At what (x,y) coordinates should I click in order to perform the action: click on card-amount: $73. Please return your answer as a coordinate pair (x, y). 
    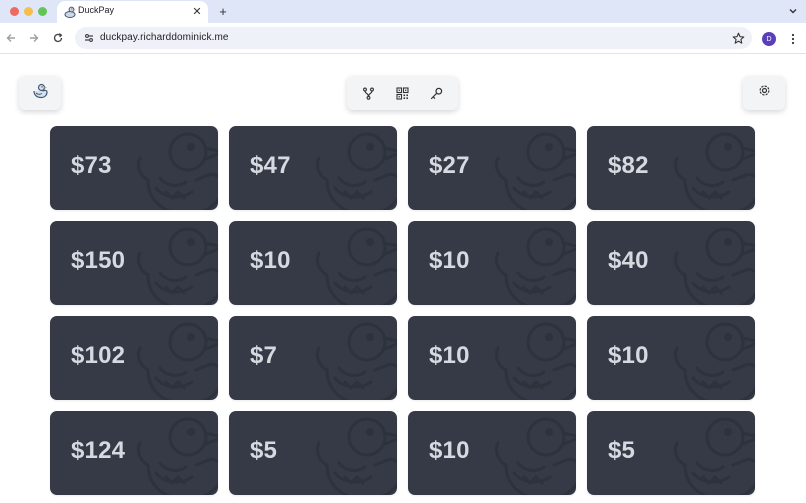
    Looking at the image, I should click on (91, 165).